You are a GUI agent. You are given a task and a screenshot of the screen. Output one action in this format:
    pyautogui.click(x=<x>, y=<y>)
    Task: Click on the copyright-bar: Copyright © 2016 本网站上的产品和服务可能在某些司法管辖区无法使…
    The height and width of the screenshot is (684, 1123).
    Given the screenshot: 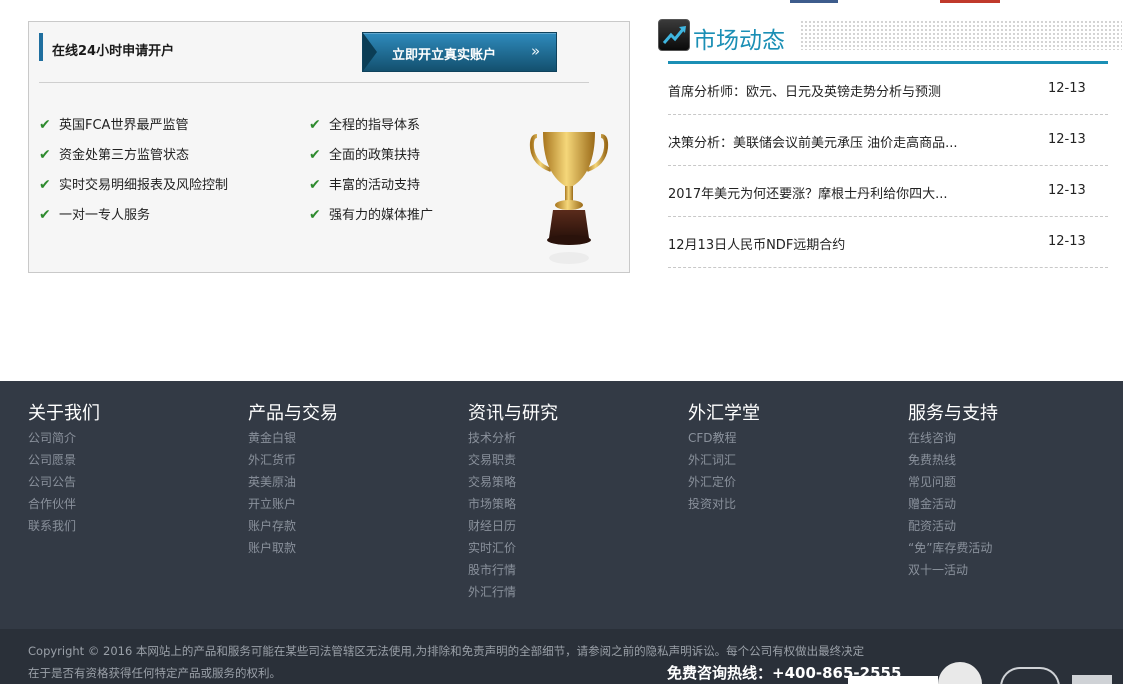 What is the action you would take?
    pyautogui.click(x=561, y=656)
    